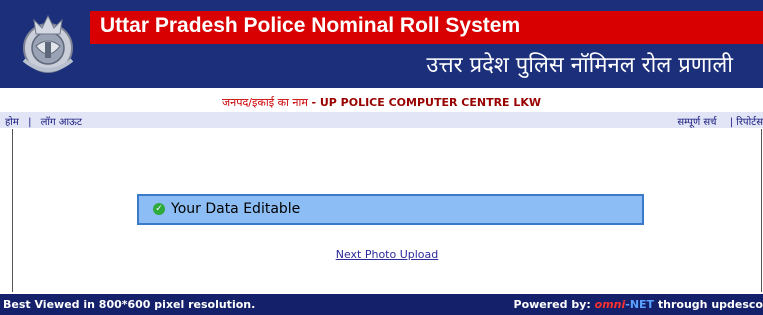 The image size is (763, 315). I want to click on nav-left-group: होम | लॉग आऊट, so click(43, 121).